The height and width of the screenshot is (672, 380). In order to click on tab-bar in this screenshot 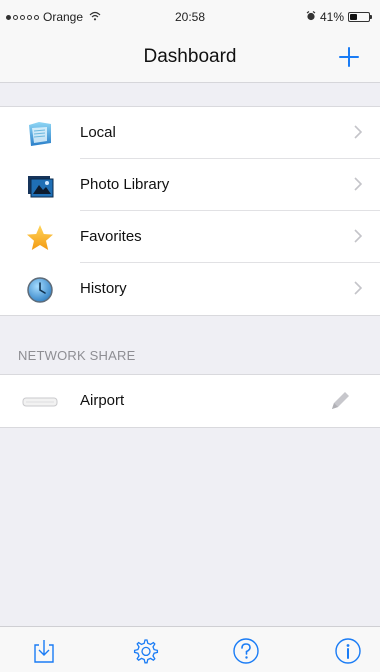, I will do `click(190, 649)`.